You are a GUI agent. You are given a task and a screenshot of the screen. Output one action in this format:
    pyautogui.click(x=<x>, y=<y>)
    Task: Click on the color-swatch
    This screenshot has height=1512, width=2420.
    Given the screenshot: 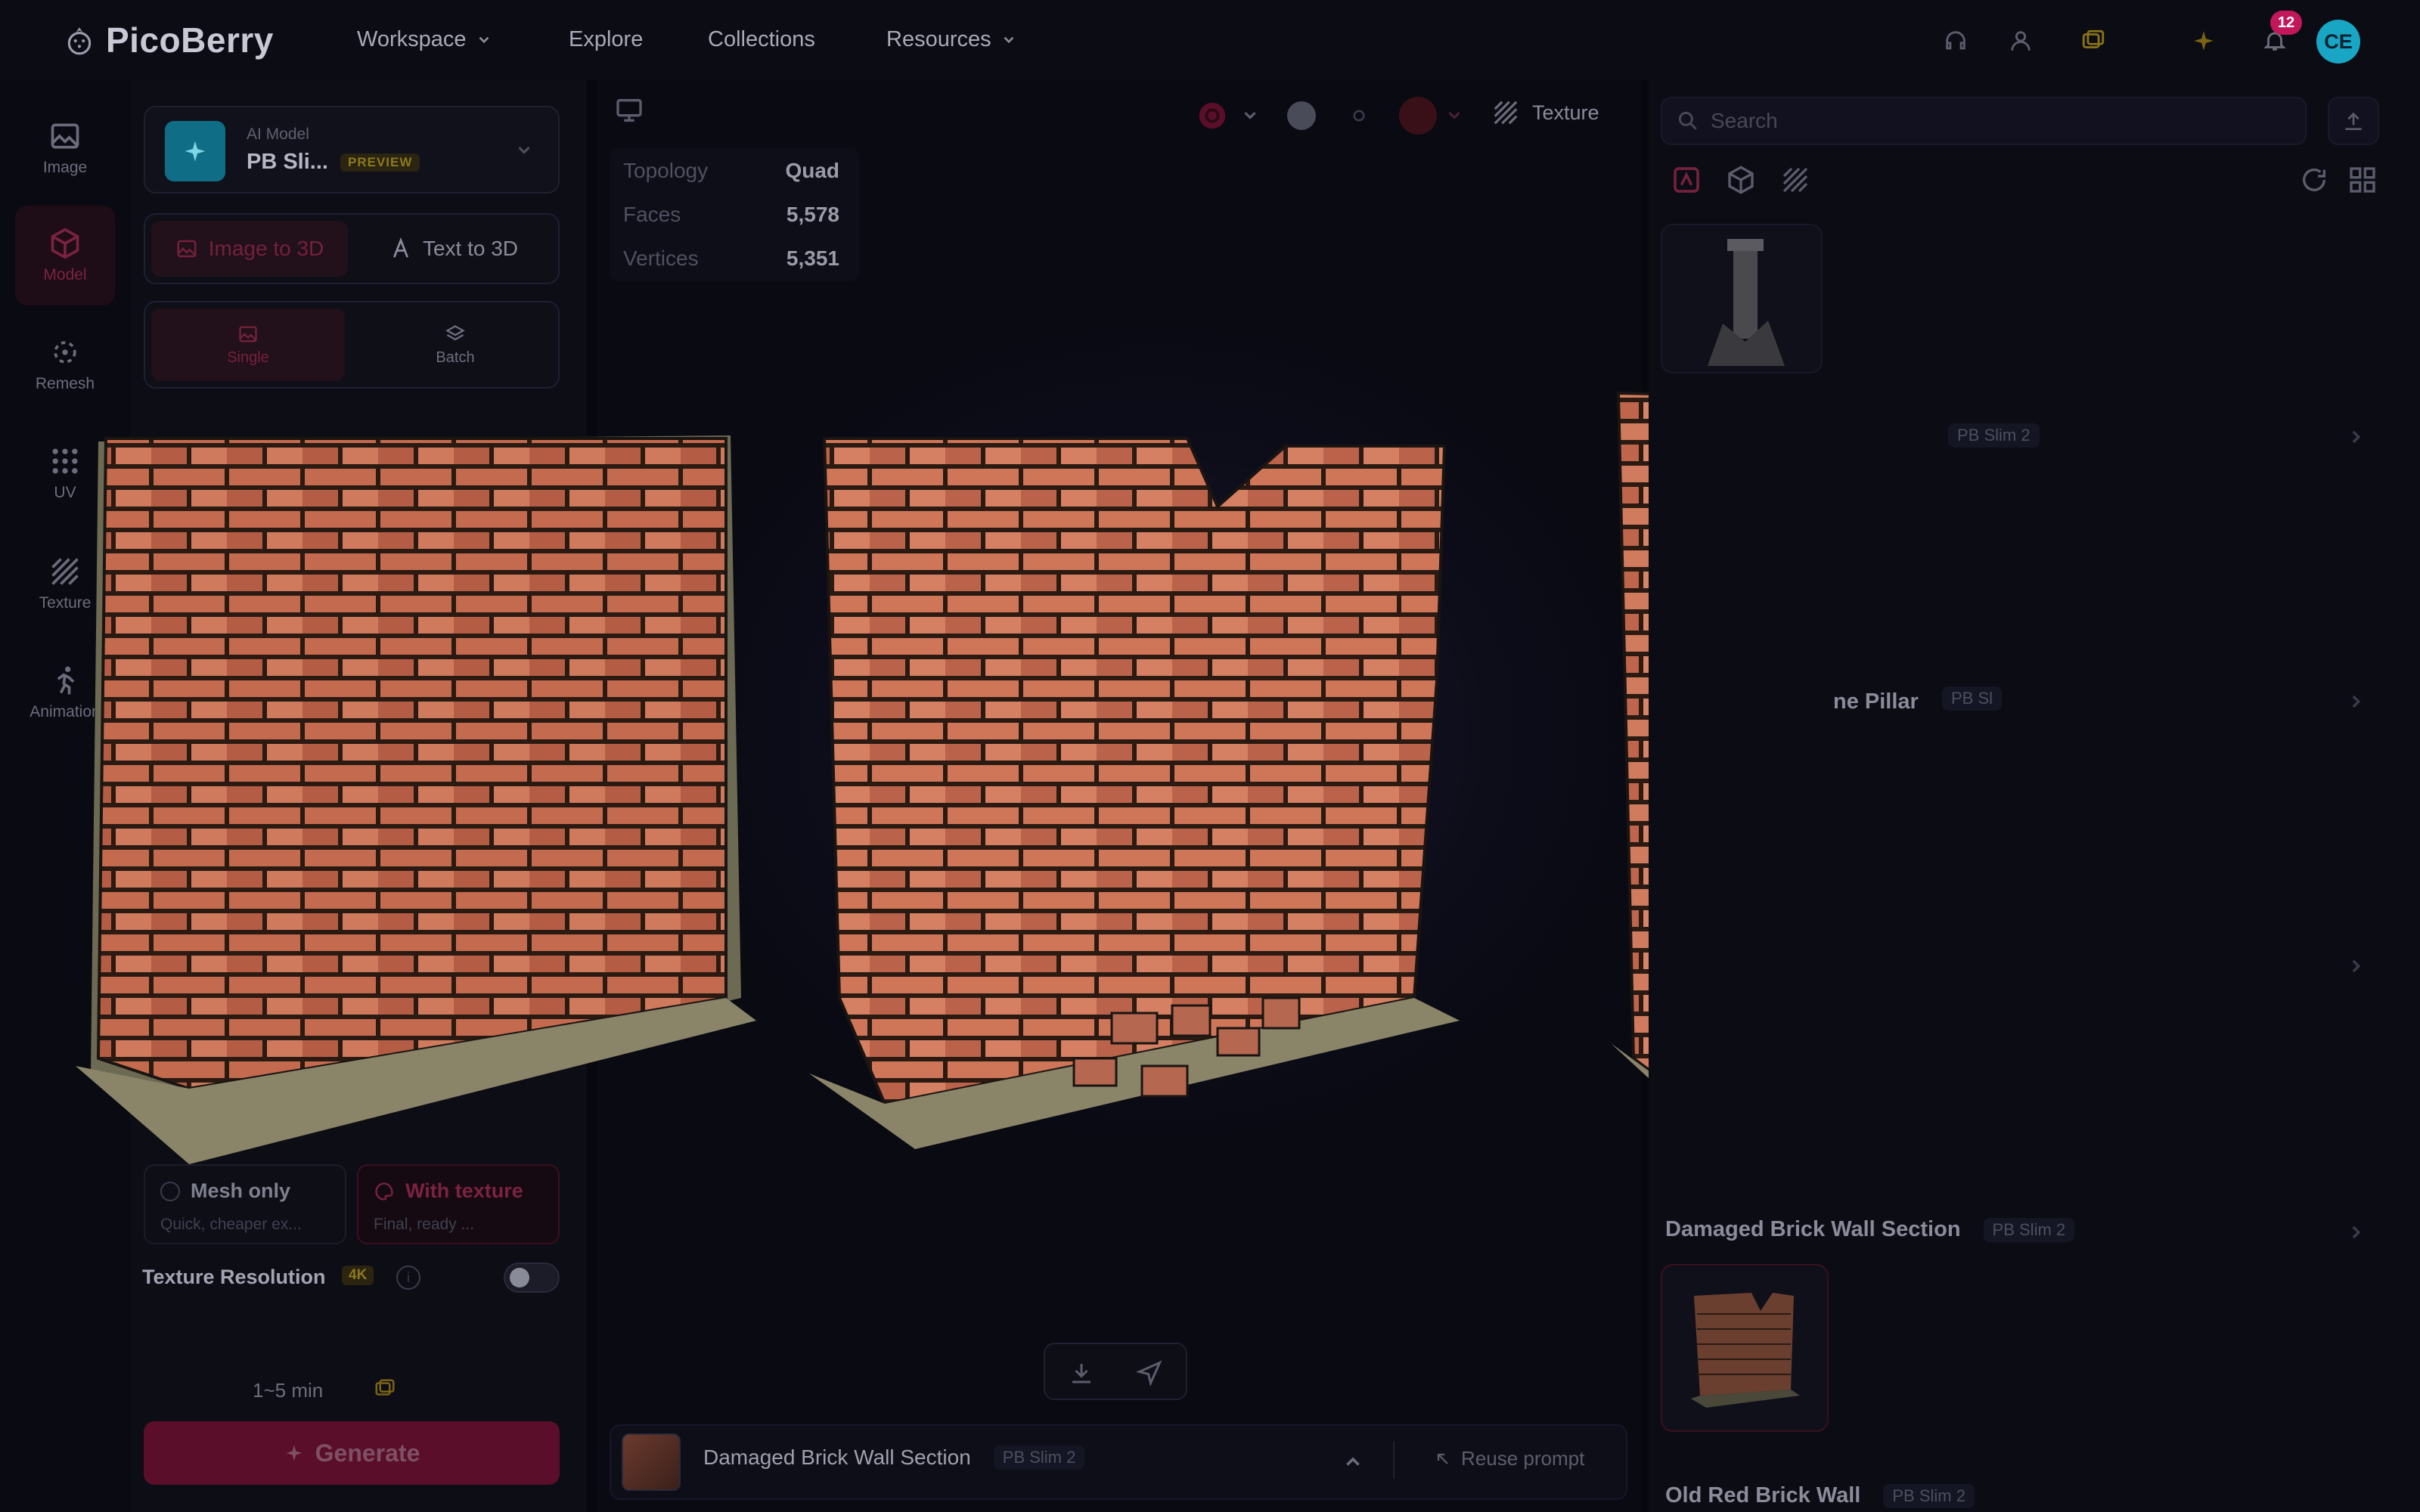 What is the action you would take?
    pyautogui.click(x=1418, y=116)
    